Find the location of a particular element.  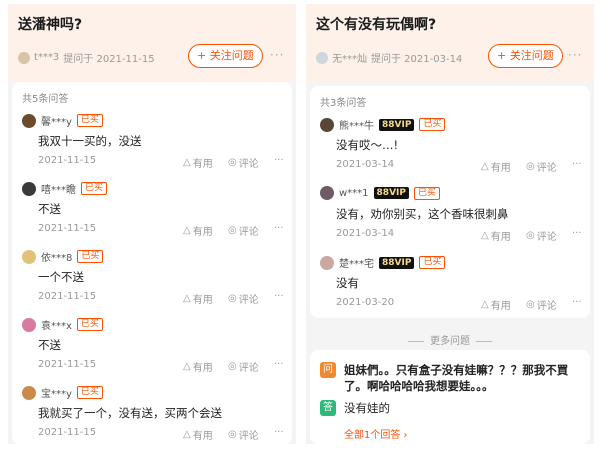

all-answers-link: 全部1个回答 › is located at coordinates (376, 433).